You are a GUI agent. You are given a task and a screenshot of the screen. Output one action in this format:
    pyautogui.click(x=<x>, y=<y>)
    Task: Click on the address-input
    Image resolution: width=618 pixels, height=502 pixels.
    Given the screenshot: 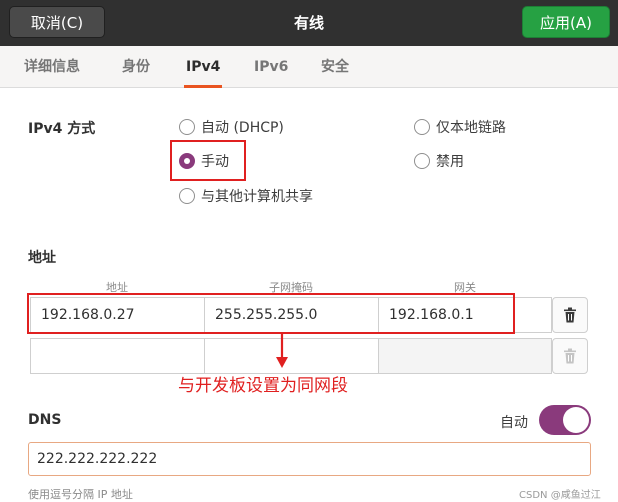 What is the action you would take?
    pyautogui.click(x=117, y=356)
    